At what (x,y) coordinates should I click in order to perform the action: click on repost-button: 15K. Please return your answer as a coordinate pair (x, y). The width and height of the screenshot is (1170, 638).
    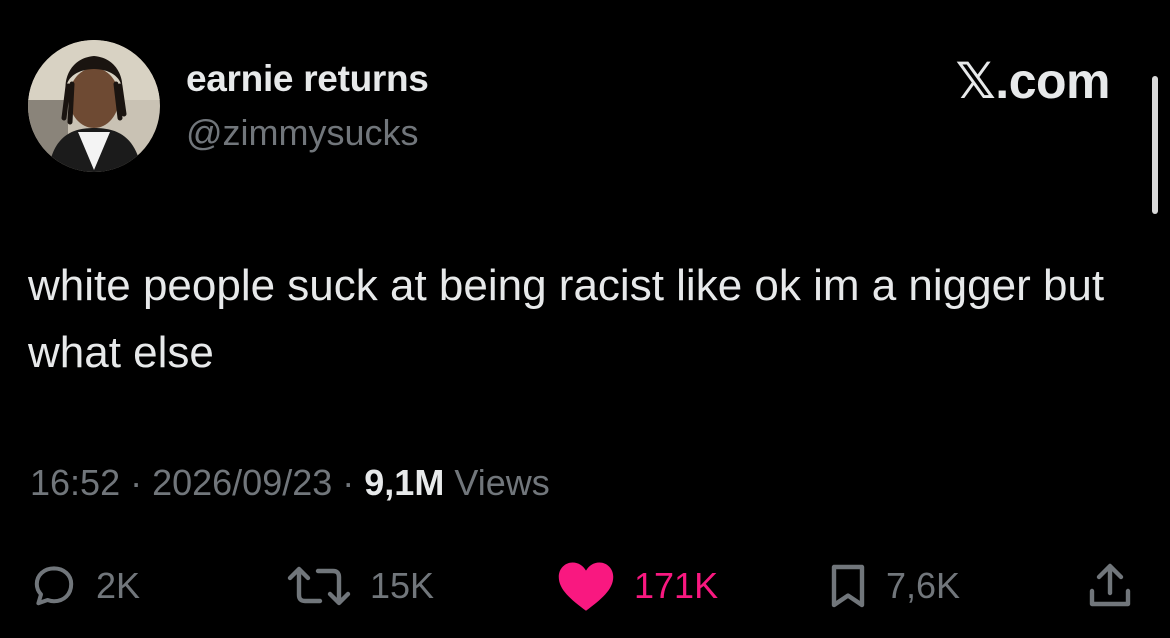
    Looking at the image, I should click on (360, 586).